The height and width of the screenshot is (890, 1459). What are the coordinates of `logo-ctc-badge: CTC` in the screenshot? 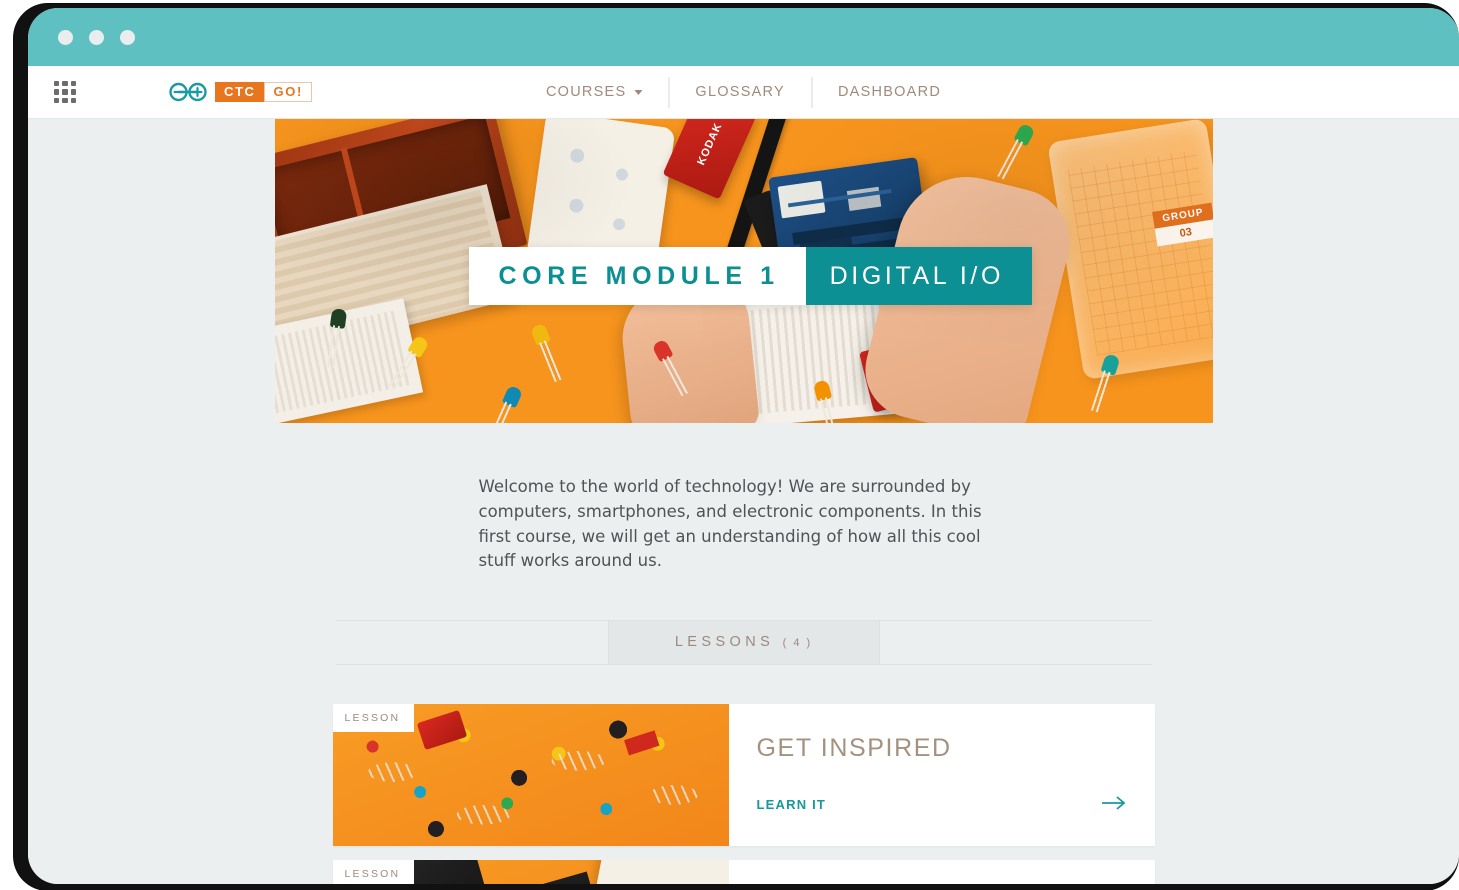 It's located at (239, 92).